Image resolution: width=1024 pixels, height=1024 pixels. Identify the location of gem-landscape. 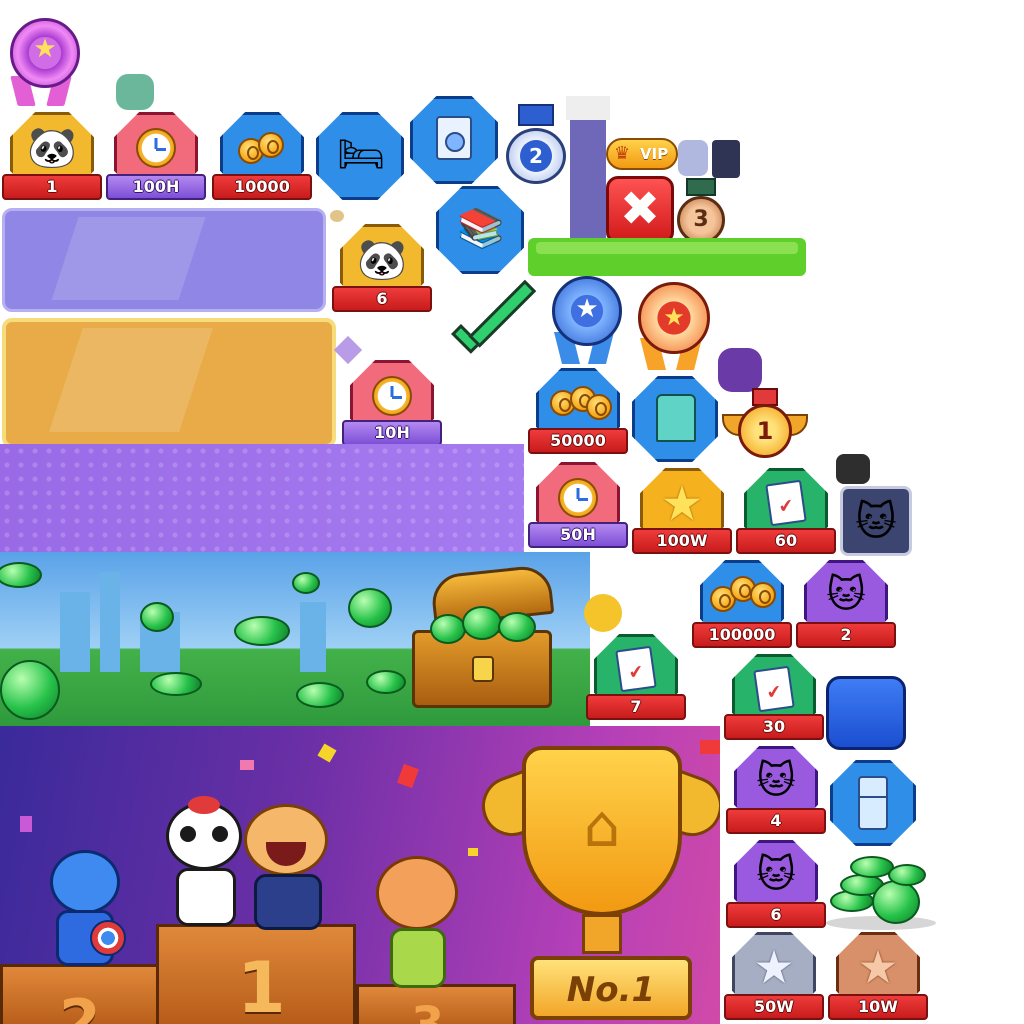
(295, 639).